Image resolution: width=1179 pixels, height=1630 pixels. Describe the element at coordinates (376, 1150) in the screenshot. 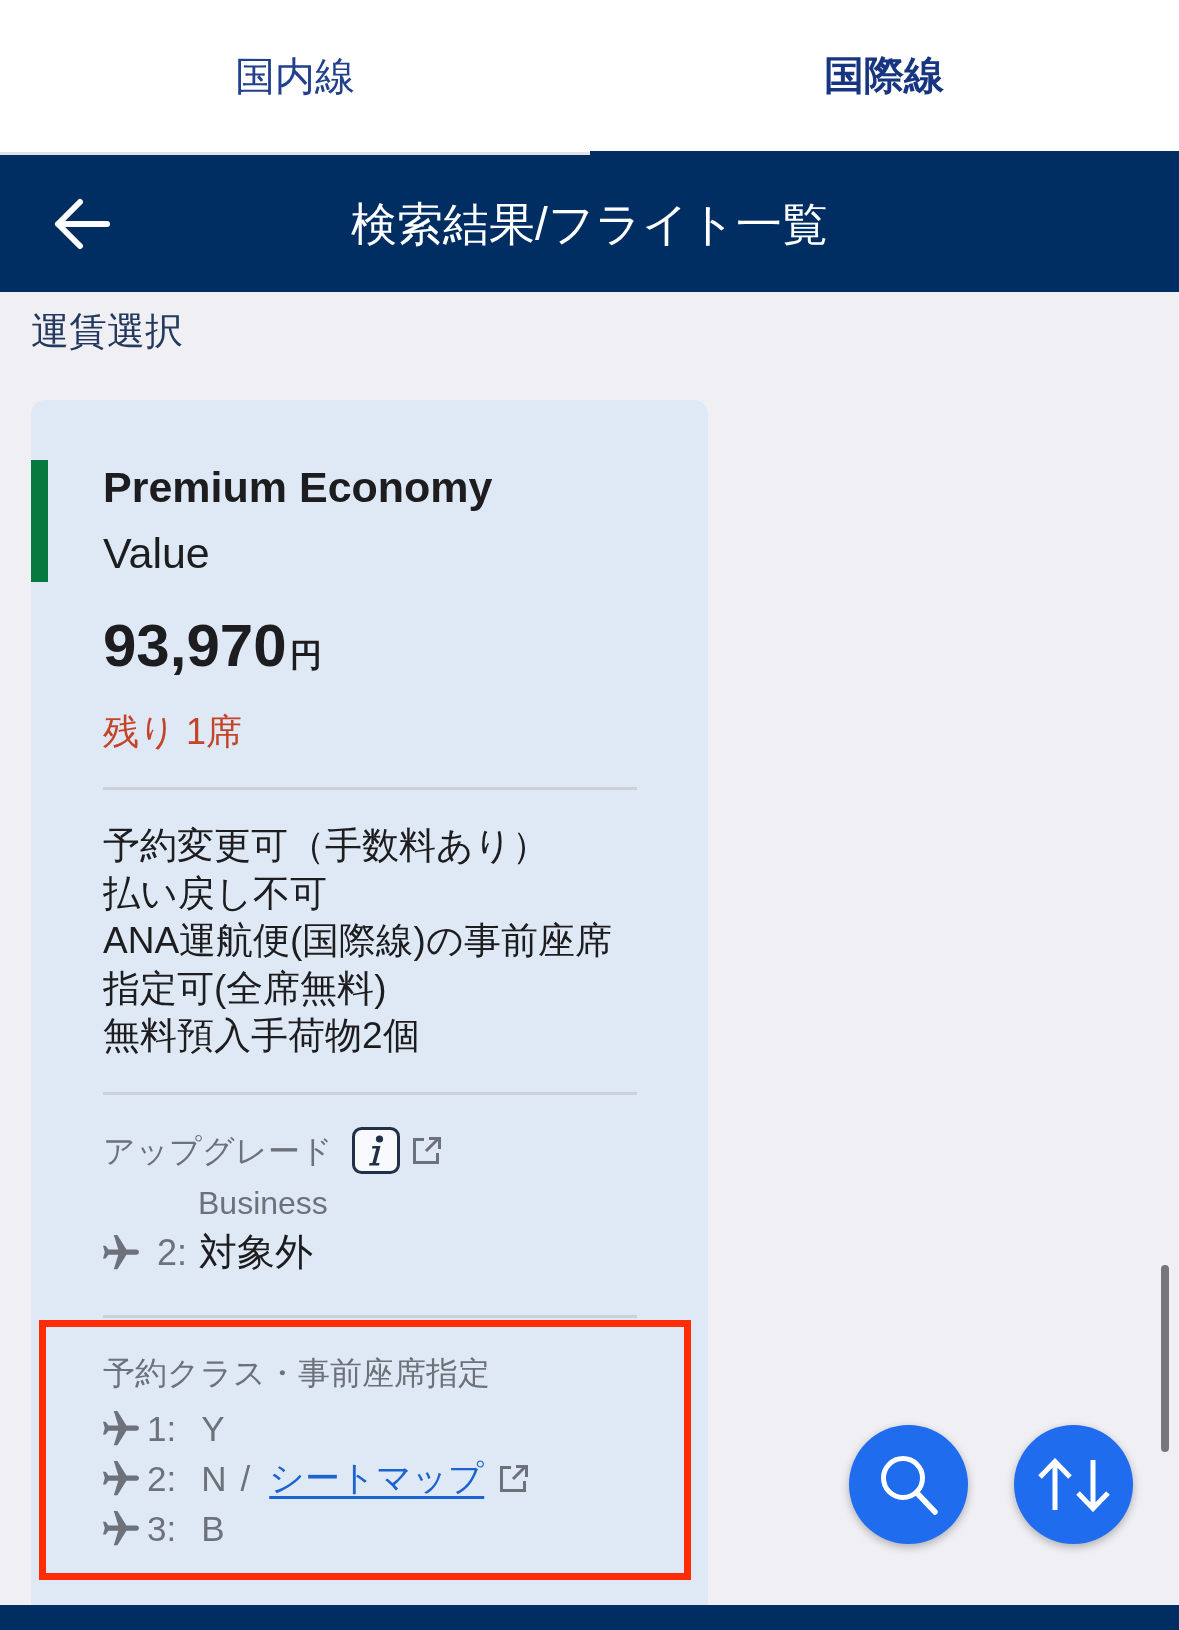

I see `info-icon` at that location.